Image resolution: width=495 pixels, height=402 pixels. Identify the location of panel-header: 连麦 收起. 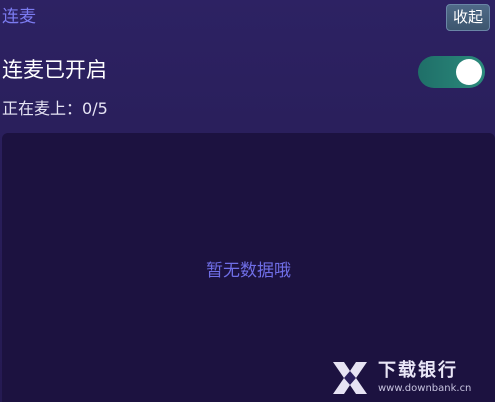
(247, 18).